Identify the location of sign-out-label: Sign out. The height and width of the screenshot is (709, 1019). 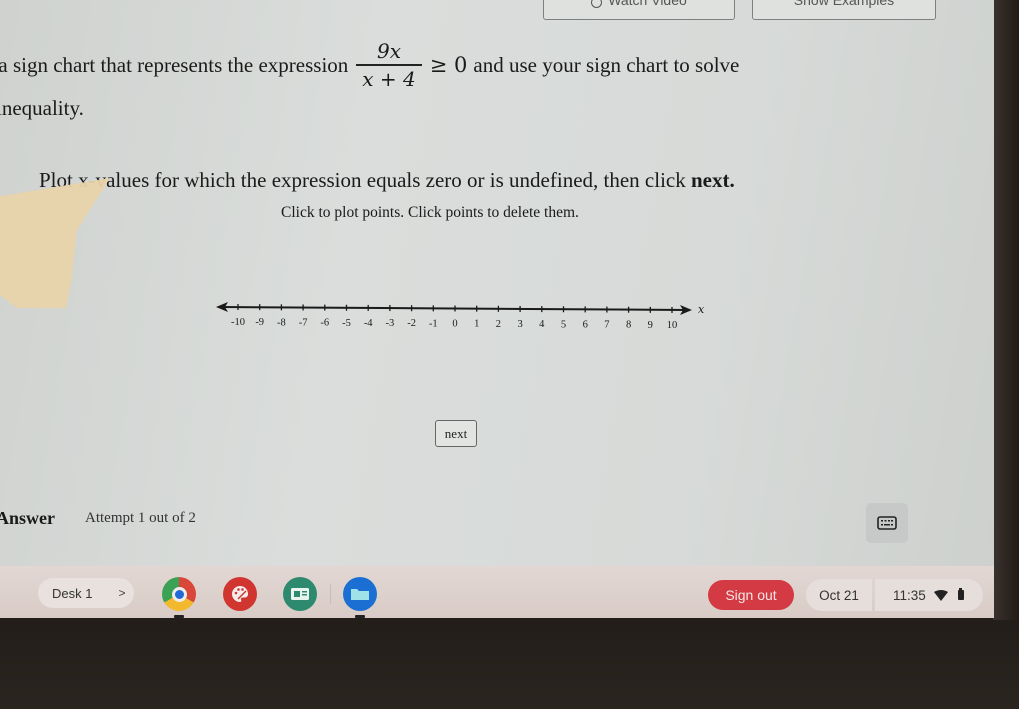
(751, 595).